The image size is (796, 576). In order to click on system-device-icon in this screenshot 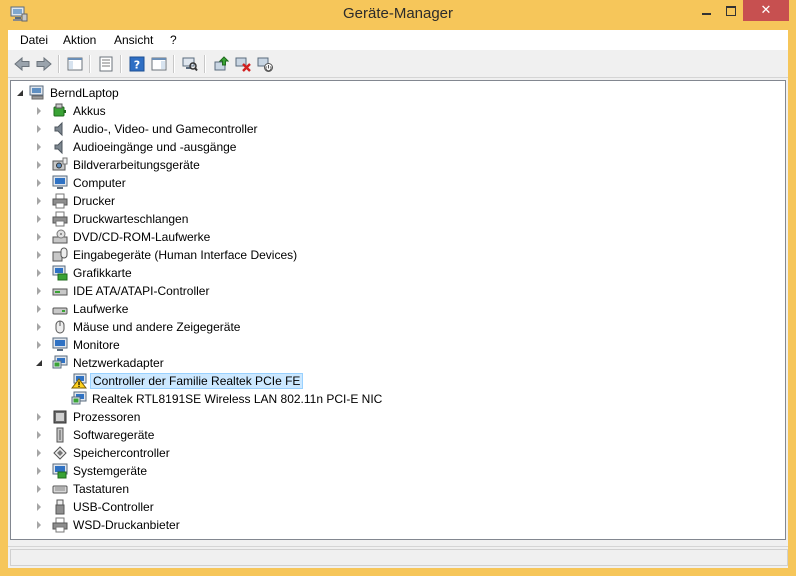, I will do `click(60, 471)`.